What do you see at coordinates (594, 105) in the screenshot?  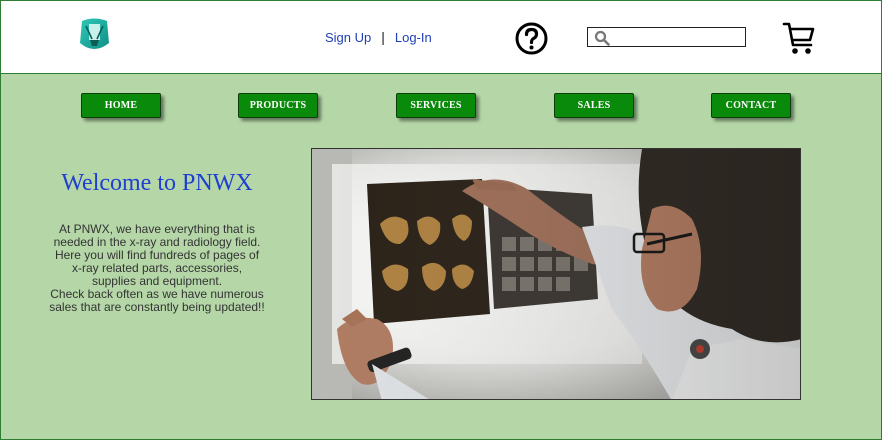 I see `nav-sales-button: SALES` at bounding box center [594, 105].